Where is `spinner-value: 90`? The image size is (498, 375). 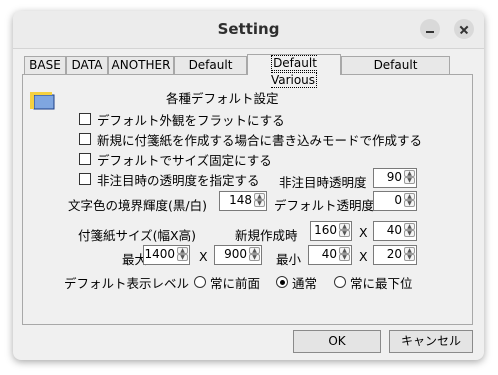 spinner-value: 90 is located at coordinates (394, 177).